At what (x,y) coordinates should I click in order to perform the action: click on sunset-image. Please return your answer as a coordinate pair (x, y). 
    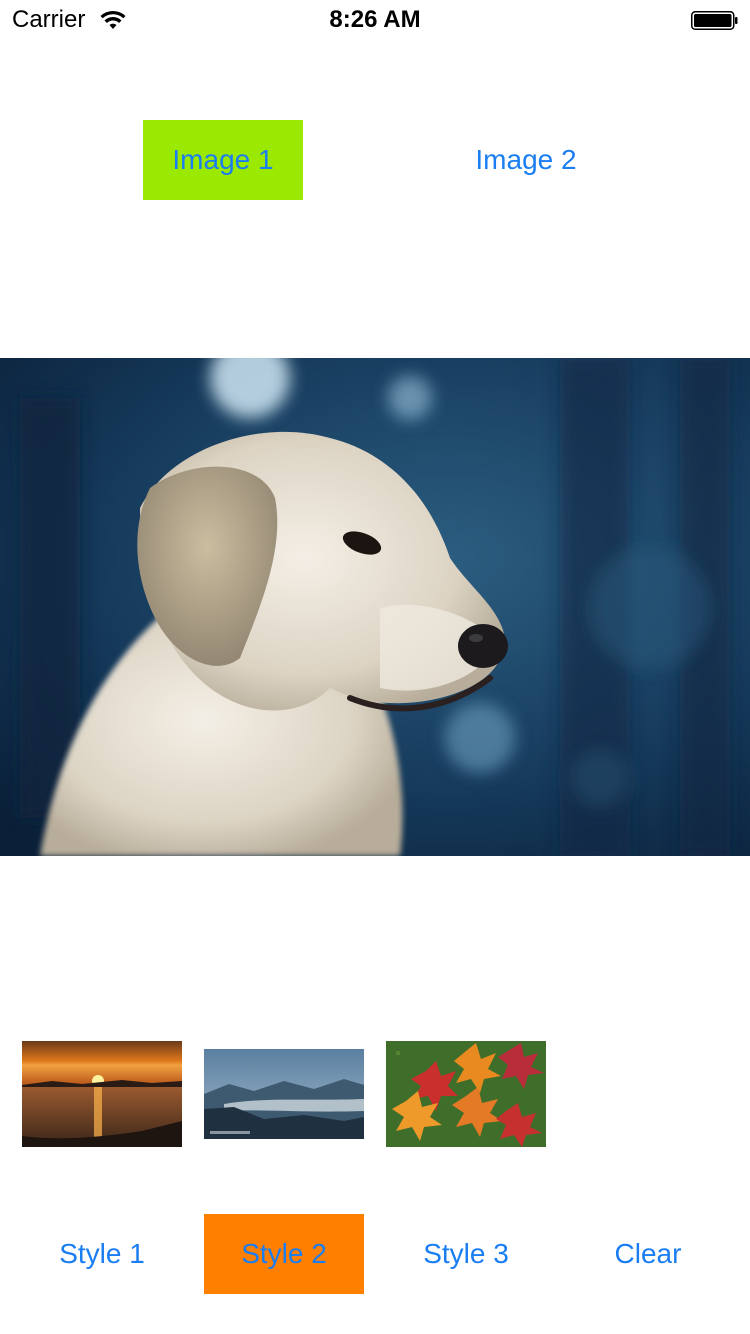
    Looking at the image, I should click on (102, 1094).